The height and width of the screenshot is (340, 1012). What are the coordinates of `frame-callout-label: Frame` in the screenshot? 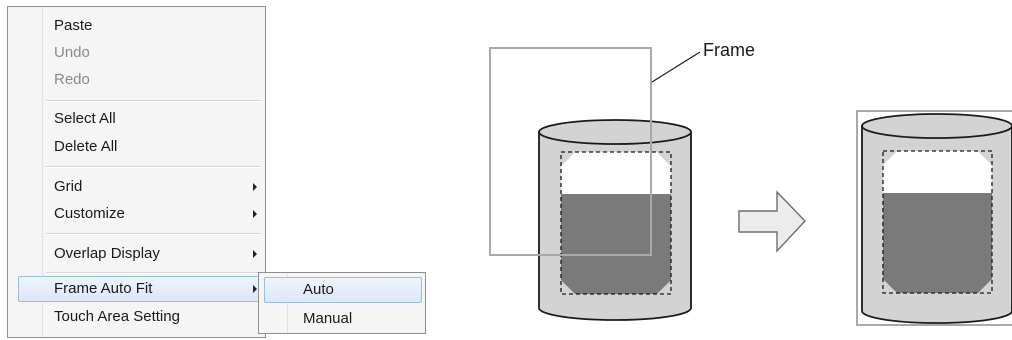 It's located at (729, 50).